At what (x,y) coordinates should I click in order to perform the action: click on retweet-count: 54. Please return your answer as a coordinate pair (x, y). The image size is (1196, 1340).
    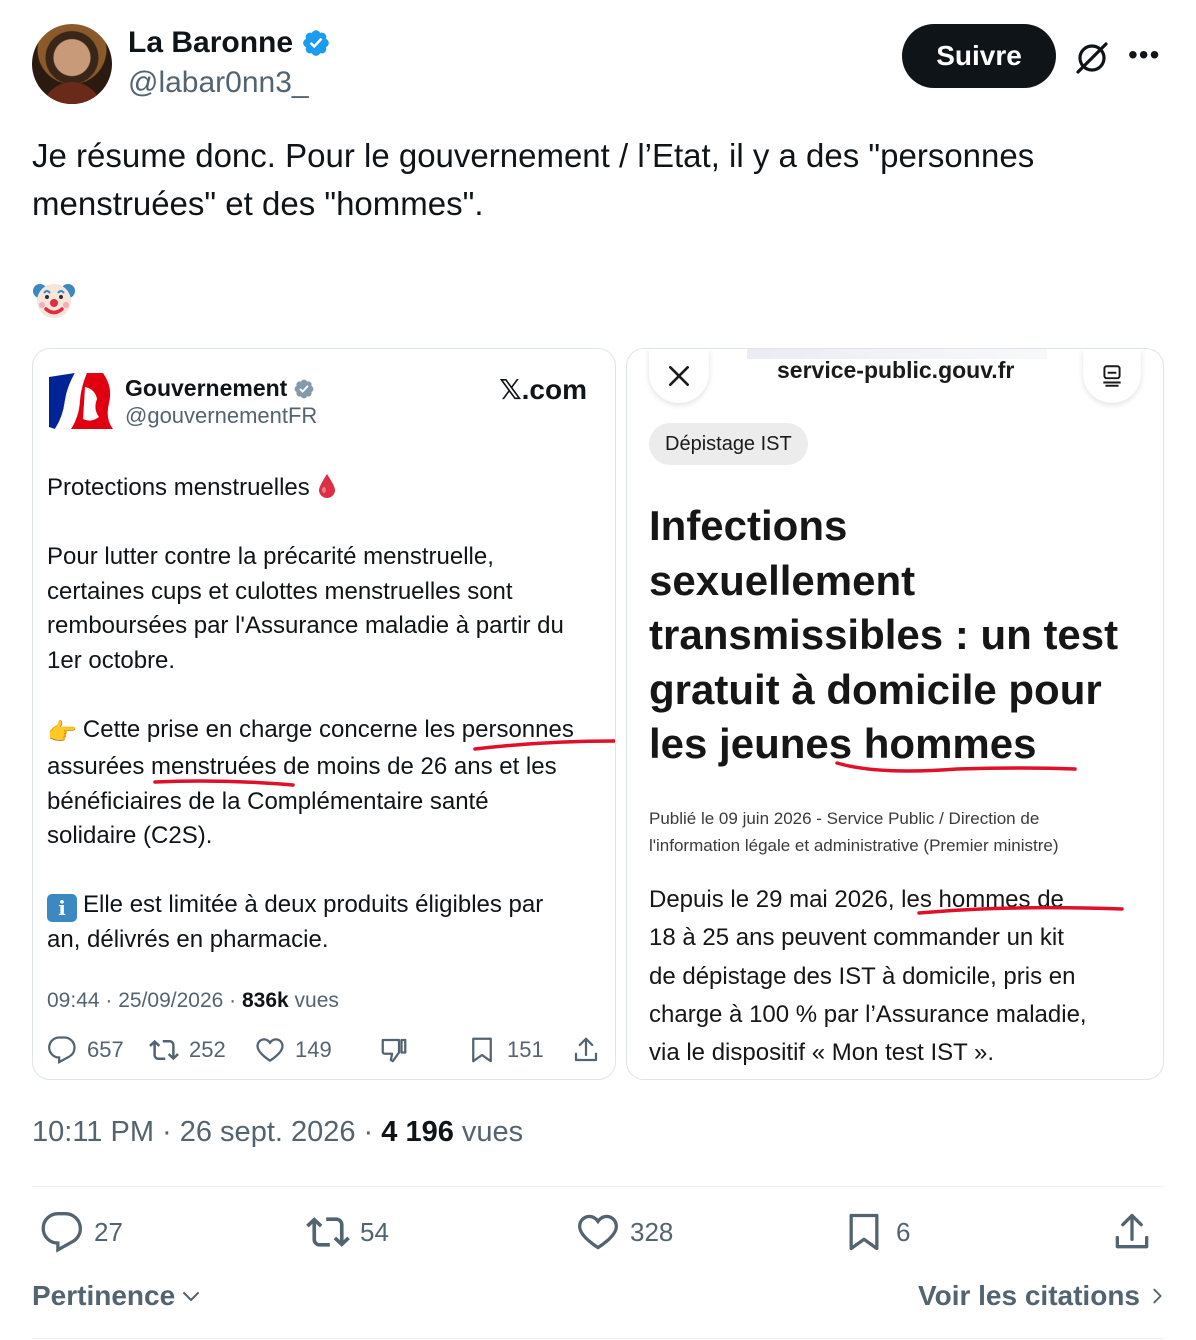
    Looking at the image, I should click on (374, 1231).